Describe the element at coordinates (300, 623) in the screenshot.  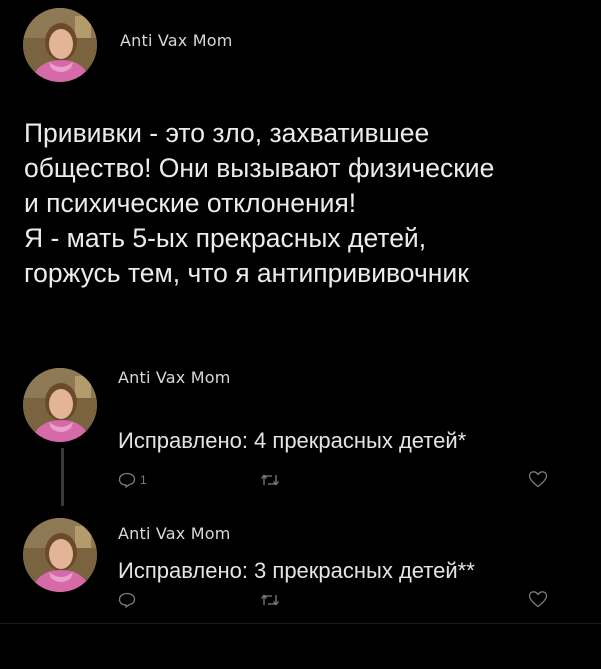
I see `divider` at that location.